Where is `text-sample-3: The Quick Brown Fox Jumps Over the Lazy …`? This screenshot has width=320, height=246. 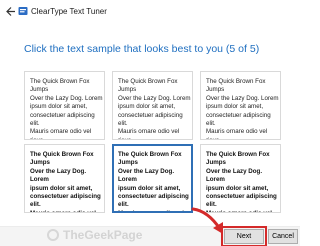
text-sample-3: The Quick Brown Fox Jumps Over the Lazy … is located at coordinates (240, 105).